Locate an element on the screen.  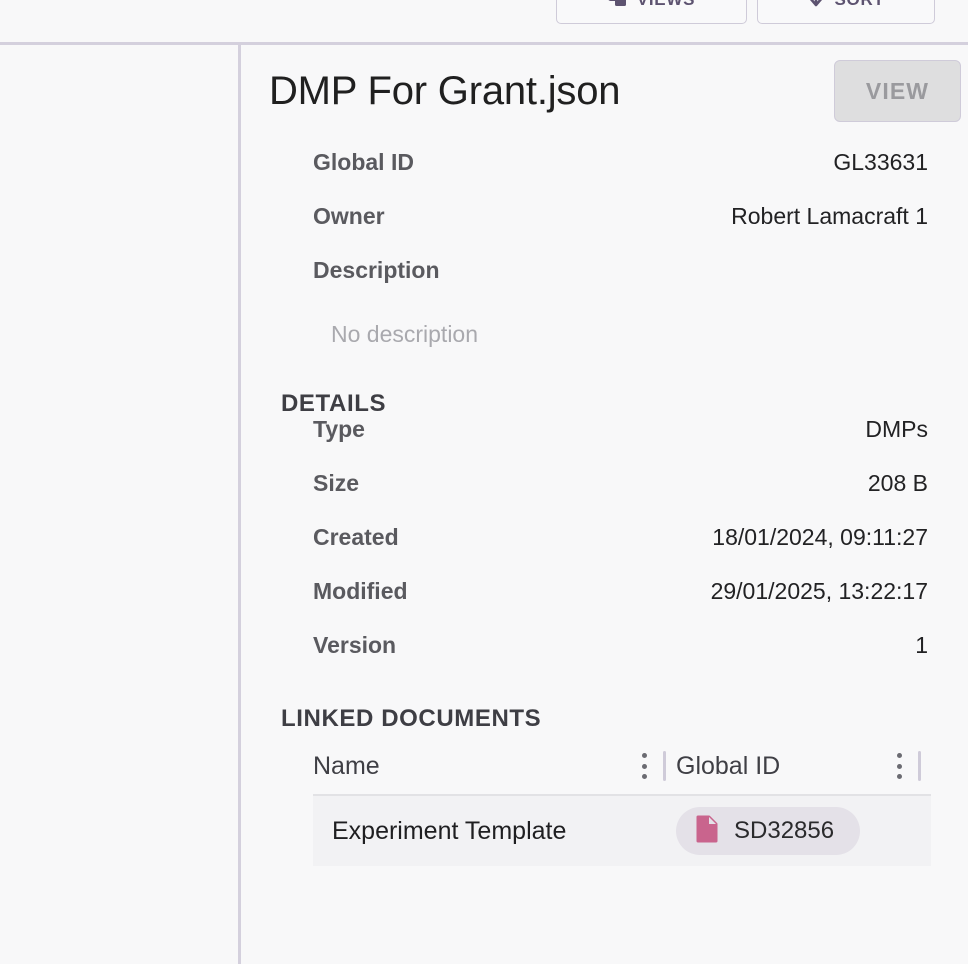
field-value: Robert Lamacraft 1 is located at coordinates (829, 216).